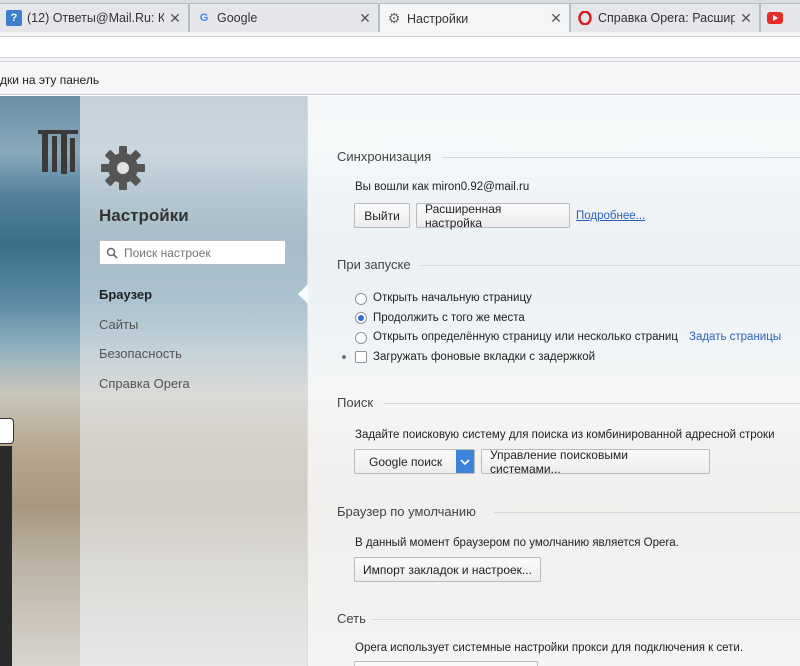 The height and width of the screenshot is (666, 800). Describe the element at coordinates (344, 357) in the screenshot. I see `bullet-icon` at that location.